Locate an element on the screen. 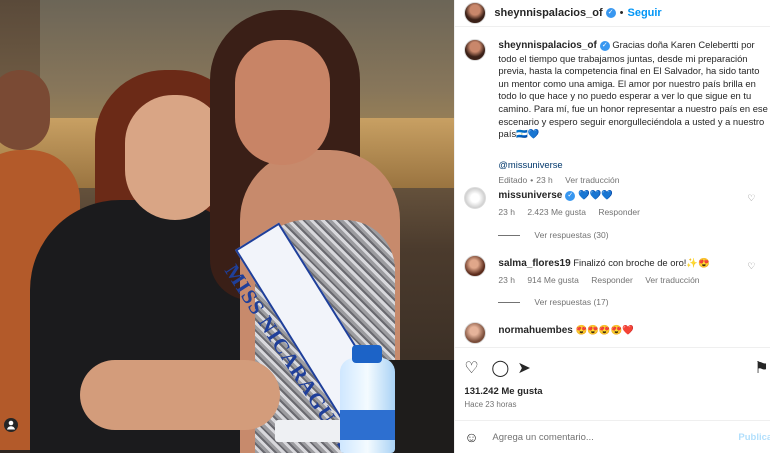 This screenshot has width=770, height=458. follow-button: Seguir is located at coordinates (644, 13).